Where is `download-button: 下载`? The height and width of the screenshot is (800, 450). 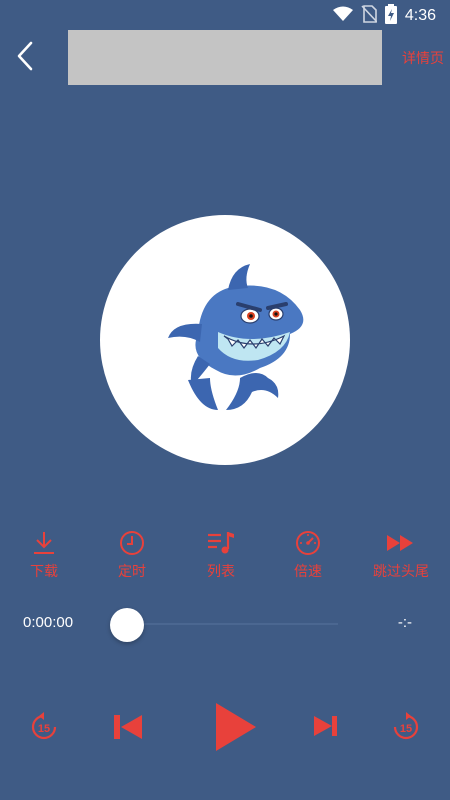 download-button: 下载 is located at coordinates (44, 554).